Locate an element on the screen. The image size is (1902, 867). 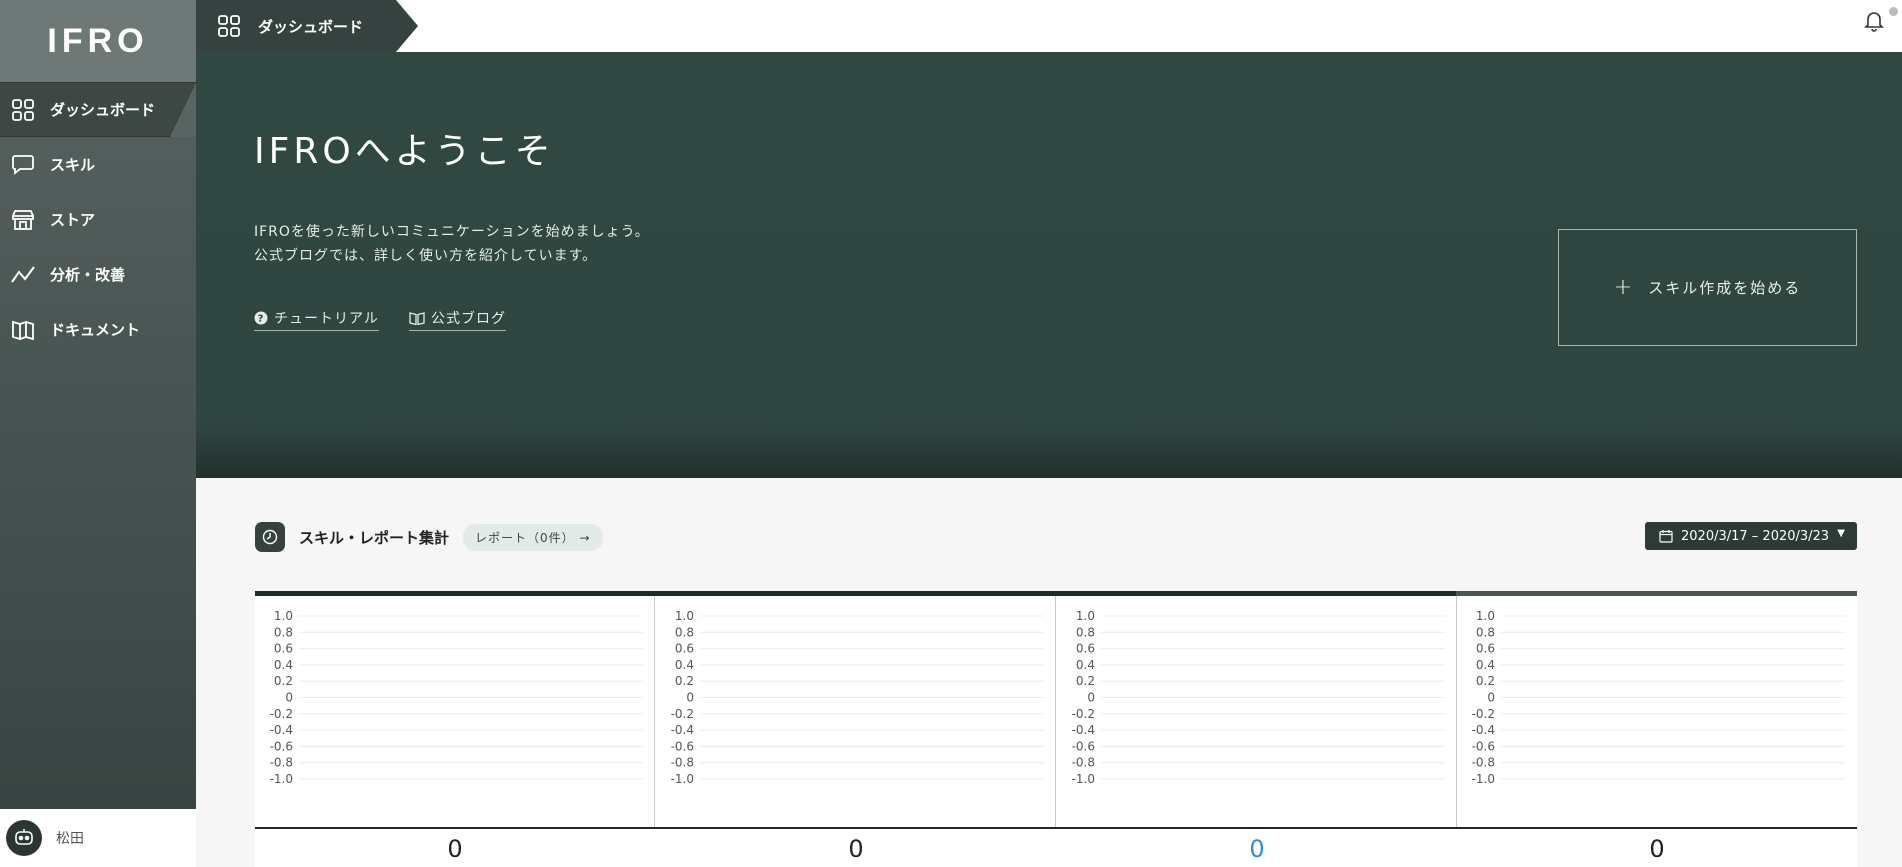
sidebar-item-label: ダッシュボード is located at coordinates (103, 110).